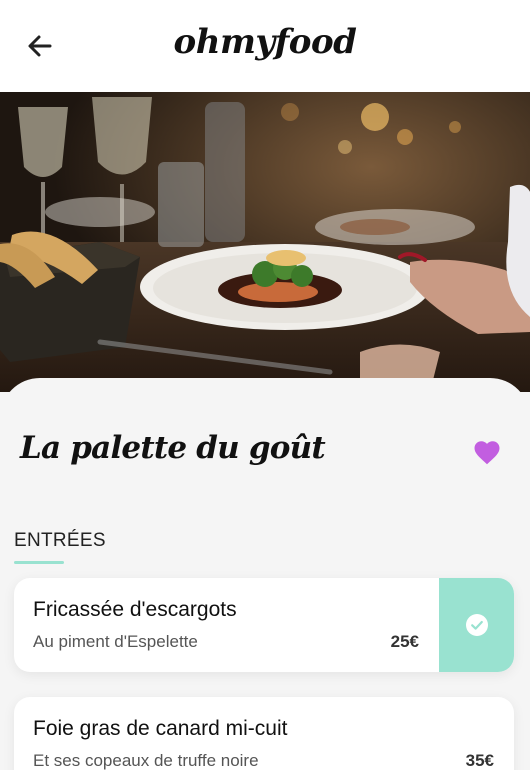 This screenshot has height=770, width=530. Describe the element at coordinates (115, 641) in the screenshot. I see `dish-description: Au piment d'Espelette` at that location.